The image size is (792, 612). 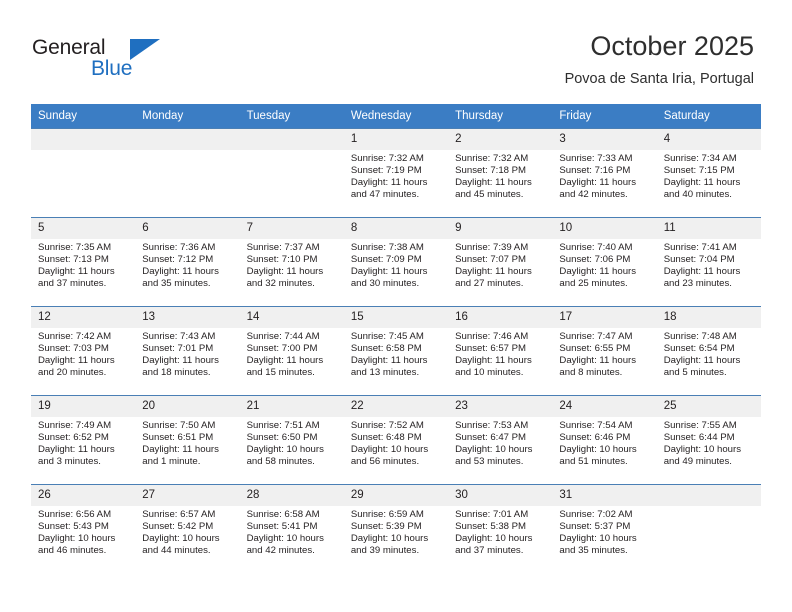 I want to click on sunrise-text: Sunrise: 6:58 AM, so click(x=283, y=514).